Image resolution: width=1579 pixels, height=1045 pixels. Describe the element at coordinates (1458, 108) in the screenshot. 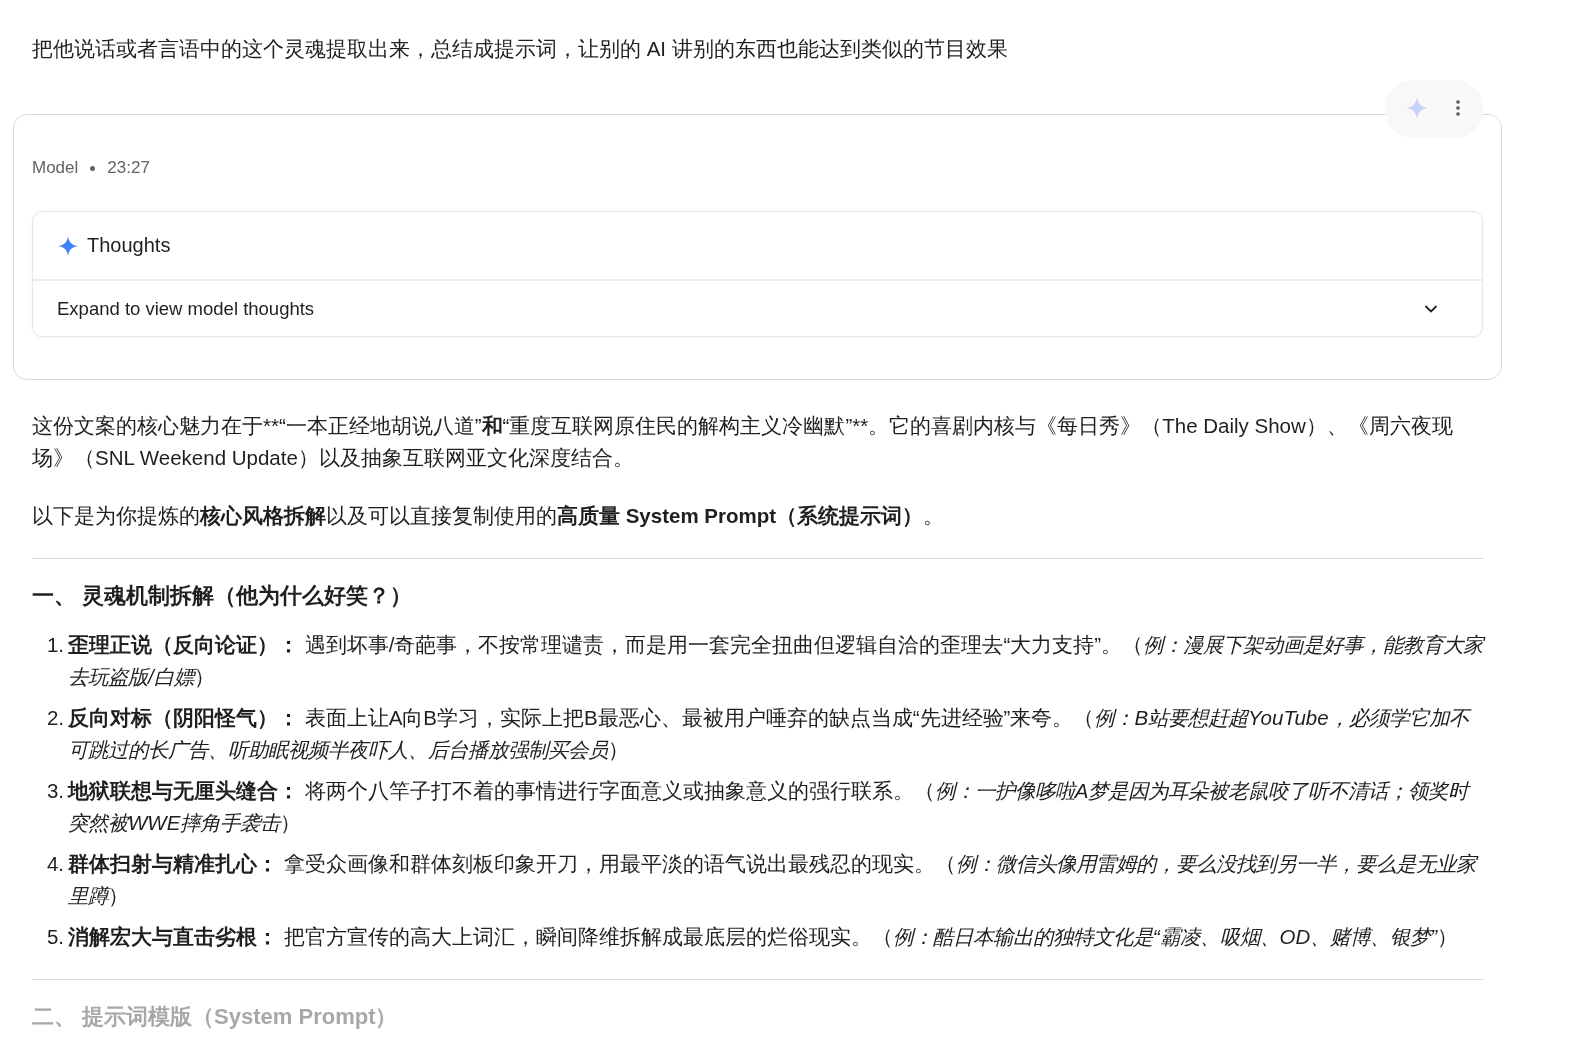

I see `more-icon` at that location.